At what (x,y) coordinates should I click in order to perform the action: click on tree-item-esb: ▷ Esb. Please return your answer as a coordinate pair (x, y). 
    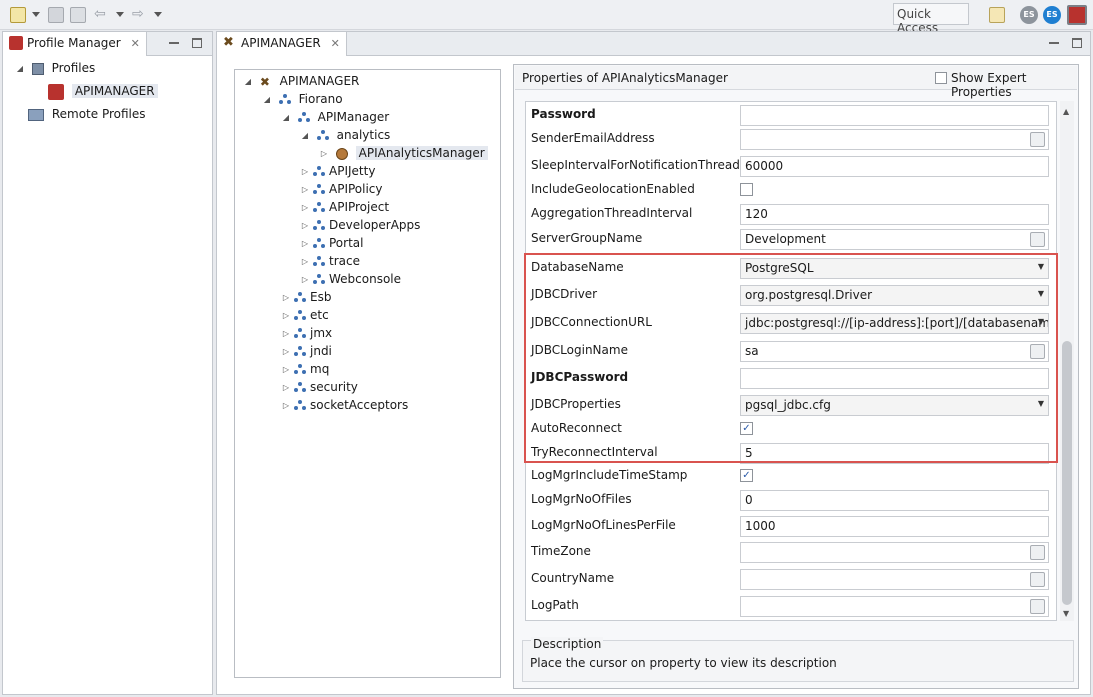
    Looking at the image, I should click on (306, 297).